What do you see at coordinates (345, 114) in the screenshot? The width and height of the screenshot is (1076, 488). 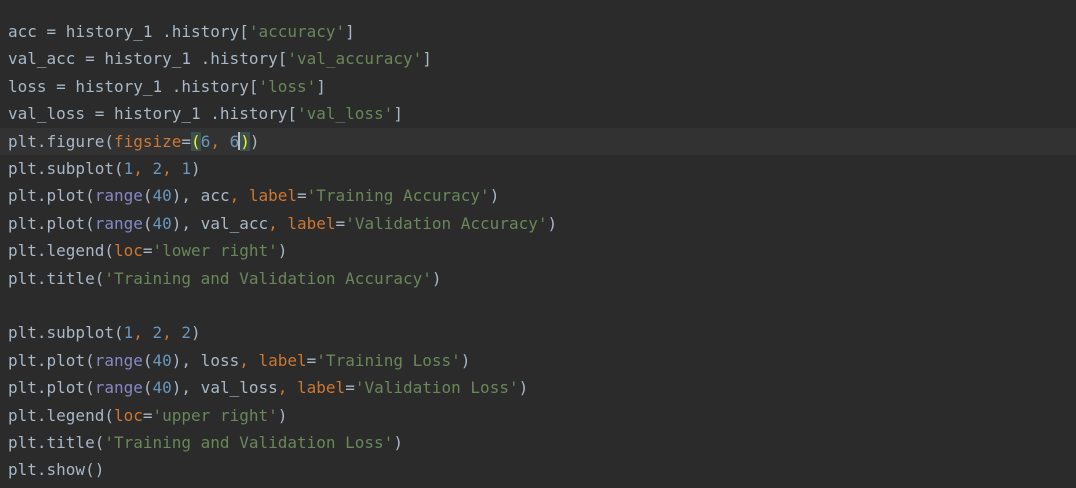 I see `code-token-str: 'val_loss'` at bounding box center [345, 114].